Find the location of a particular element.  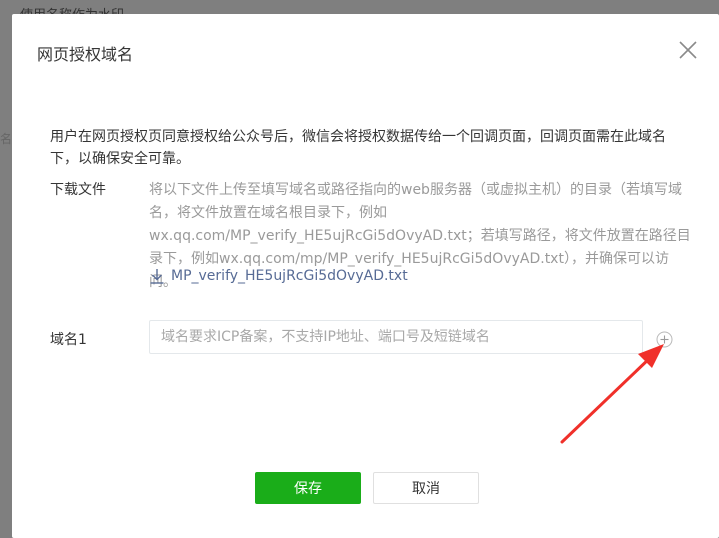

close-button is located at coordinates (688, 50).